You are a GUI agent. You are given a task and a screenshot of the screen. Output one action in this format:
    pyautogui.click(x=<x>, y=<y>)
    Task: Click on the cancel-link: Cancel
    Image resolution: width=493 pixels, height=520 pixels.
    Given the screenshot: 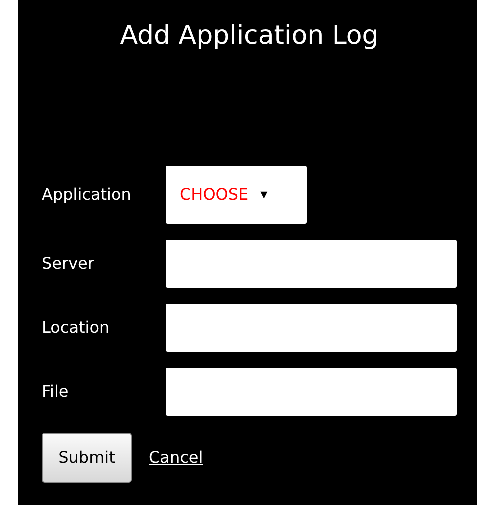 What is the action you would take?
    pyautogui.click(x=176, y=458)
    